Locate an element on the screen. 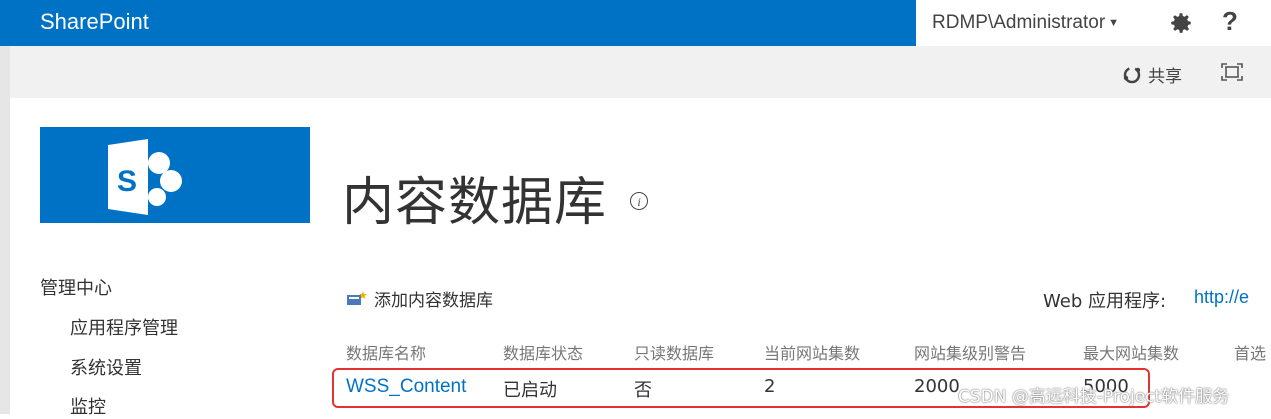 The height and width of the screenshot is (419, 1271). gear-icon is located at coordinates (1181, 23).